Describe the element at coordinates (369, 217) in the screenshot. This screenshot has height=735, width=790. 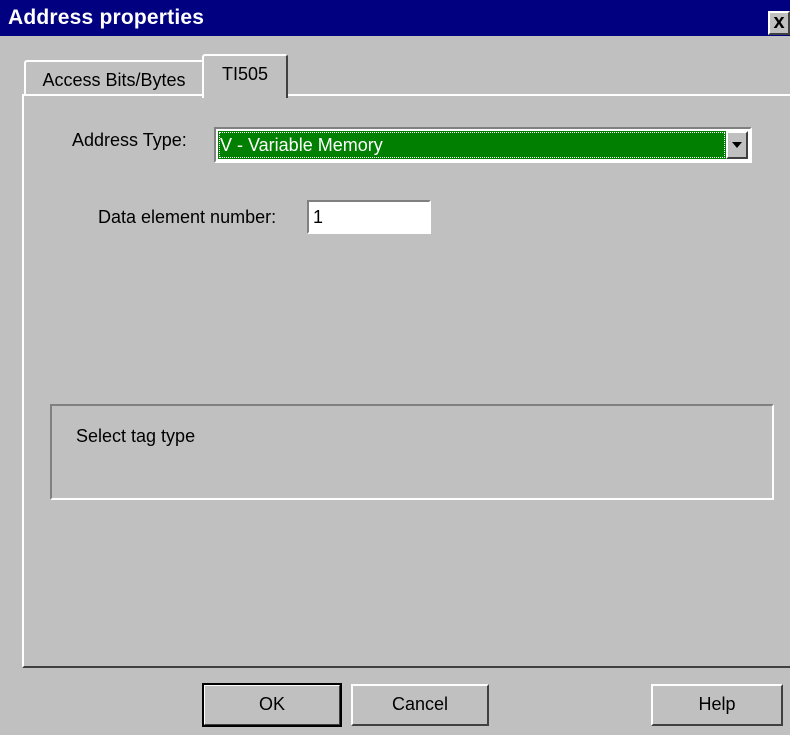
I see `data-element-input: 1` at that location.